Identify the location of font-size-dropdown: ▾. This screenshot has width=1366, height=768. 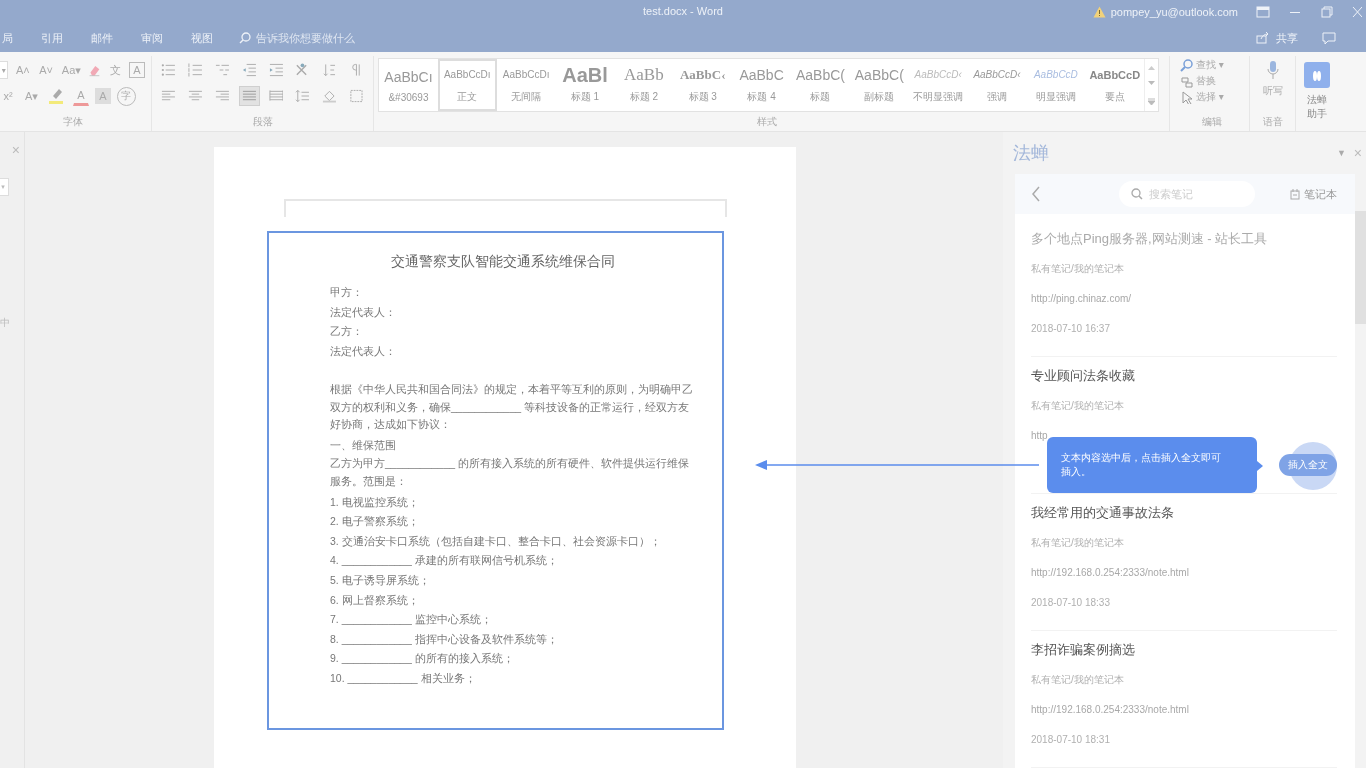
(4, 70).